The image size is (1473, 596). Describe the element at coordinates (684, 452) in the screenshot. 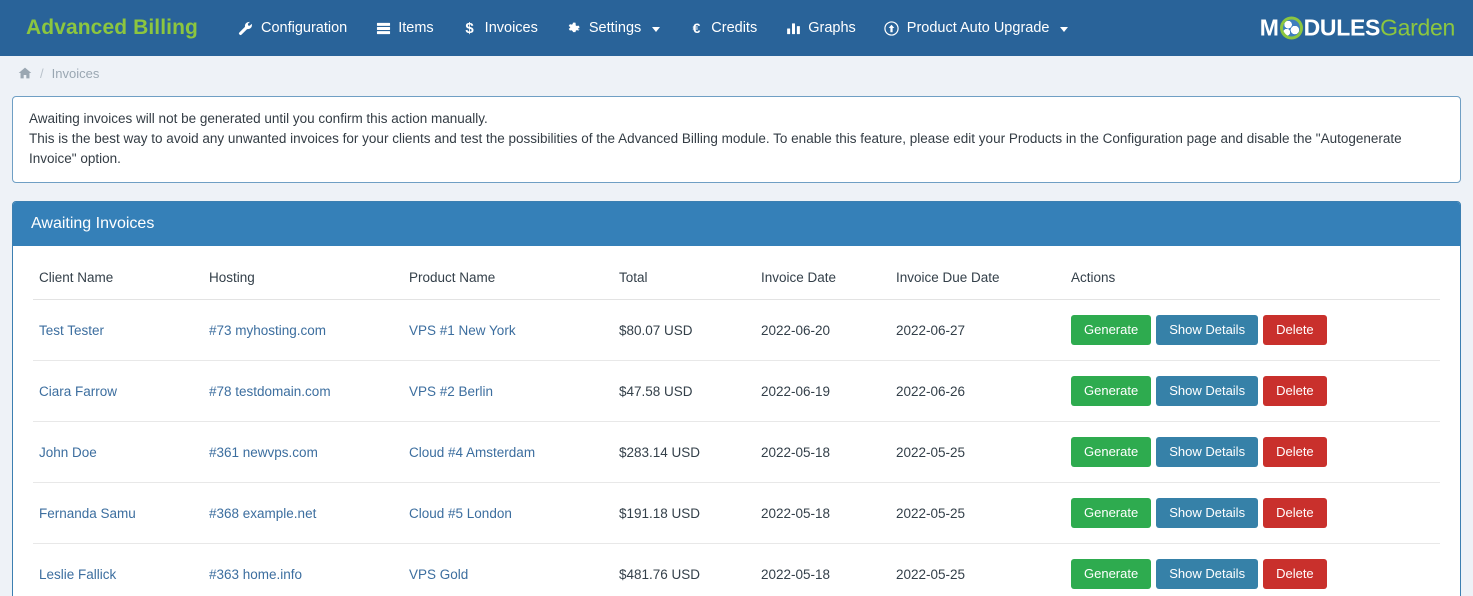

I see `cell-total: $283.14 USD` at that location.